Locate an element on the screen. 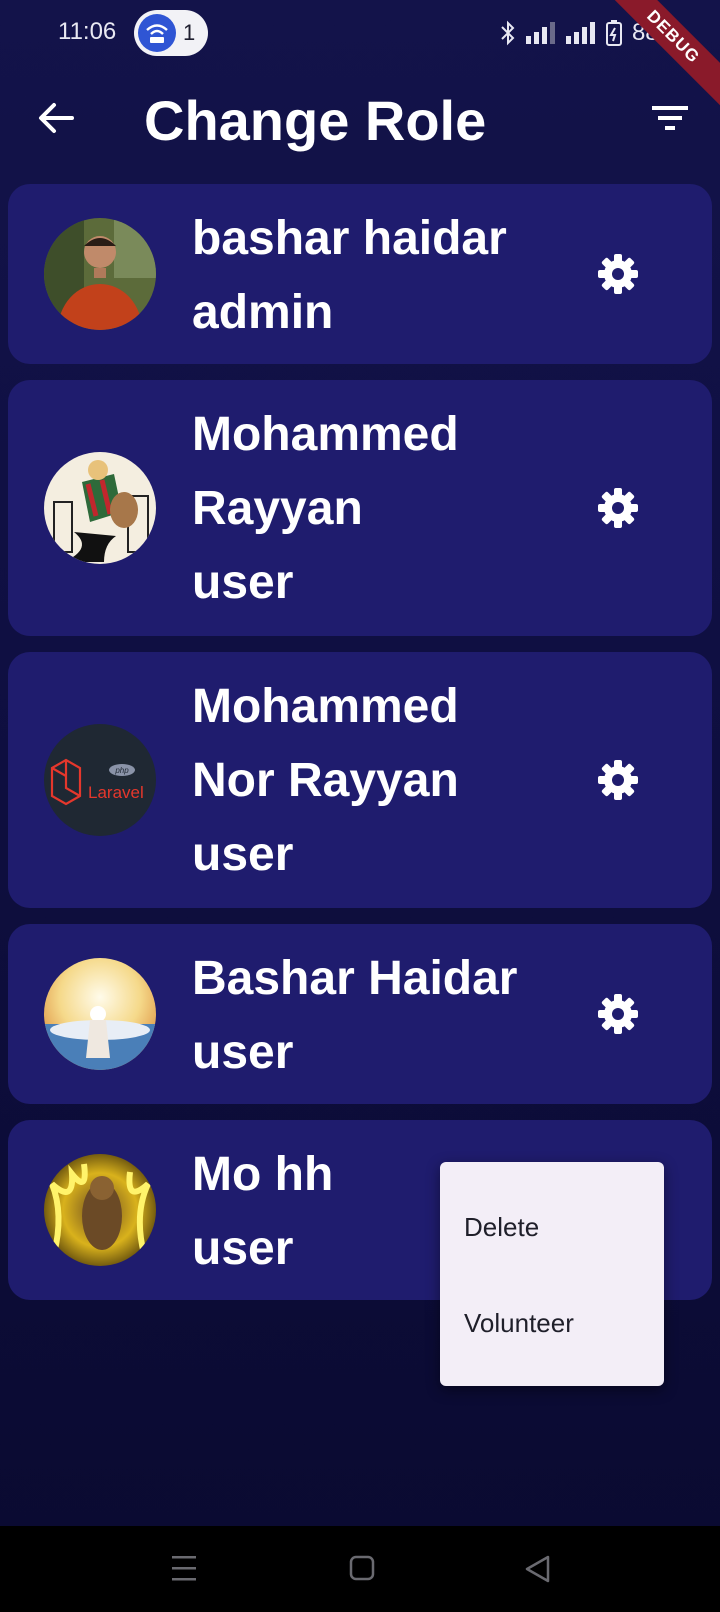 This screenshot has width=720, height=1612. status-bar: 11:06 1 is located at coordinates (360, 33).